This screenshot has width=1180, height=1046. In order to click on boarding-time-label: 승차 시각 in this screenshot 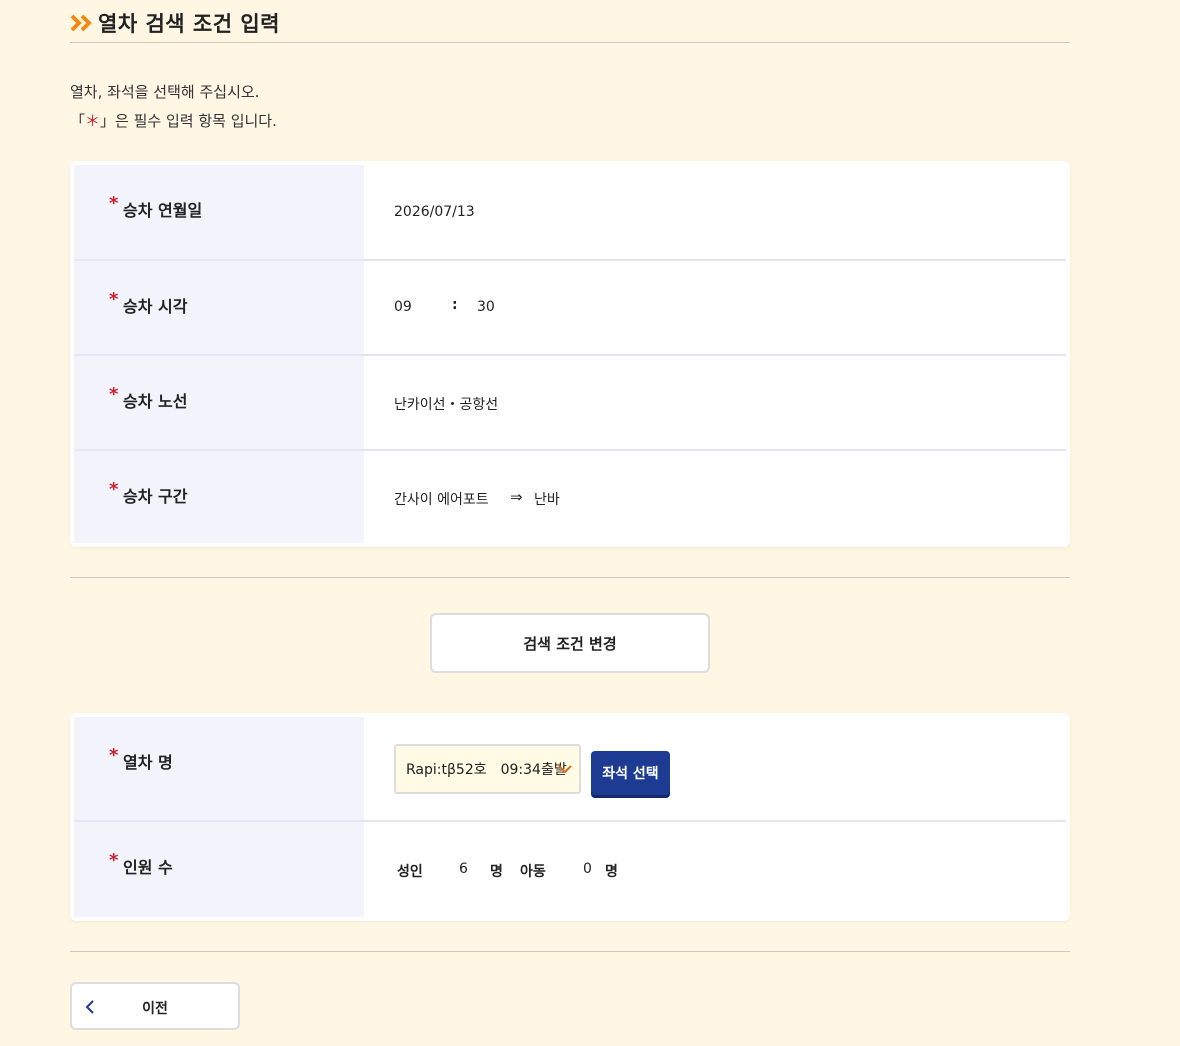, I will do `click(155, 306)`.